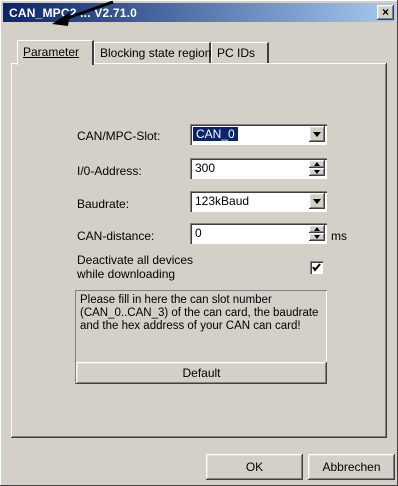 Image resolution: width=398 pixels, height=486 pixels. I want to click on deactivate-label-line1: Deactivate all devices, so click(135, 260).